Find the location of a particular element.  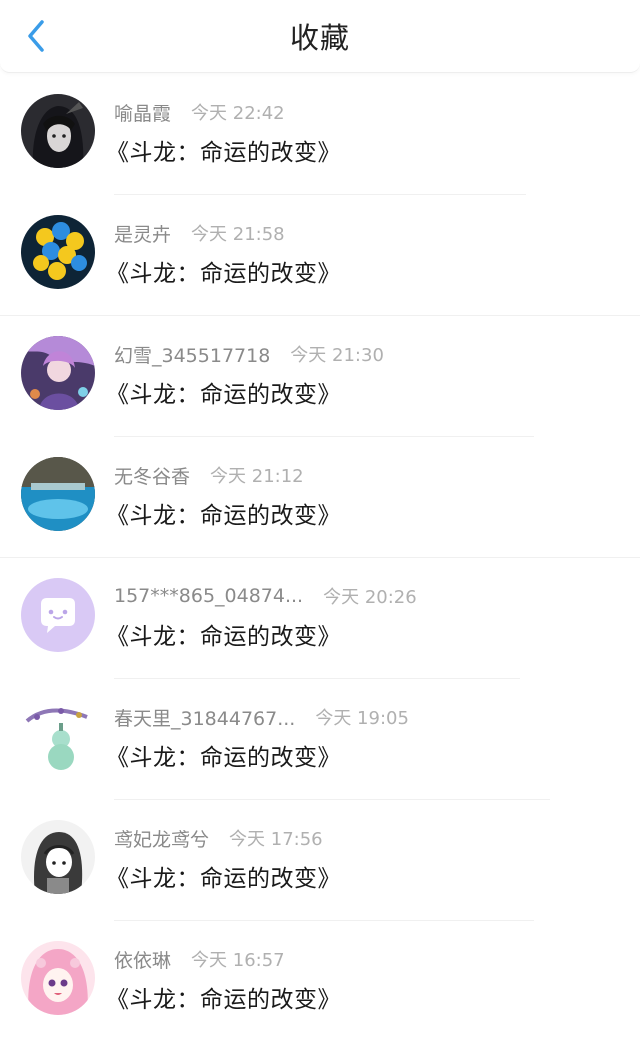

chat-bubble-icon is located at coordinates (58, 615).